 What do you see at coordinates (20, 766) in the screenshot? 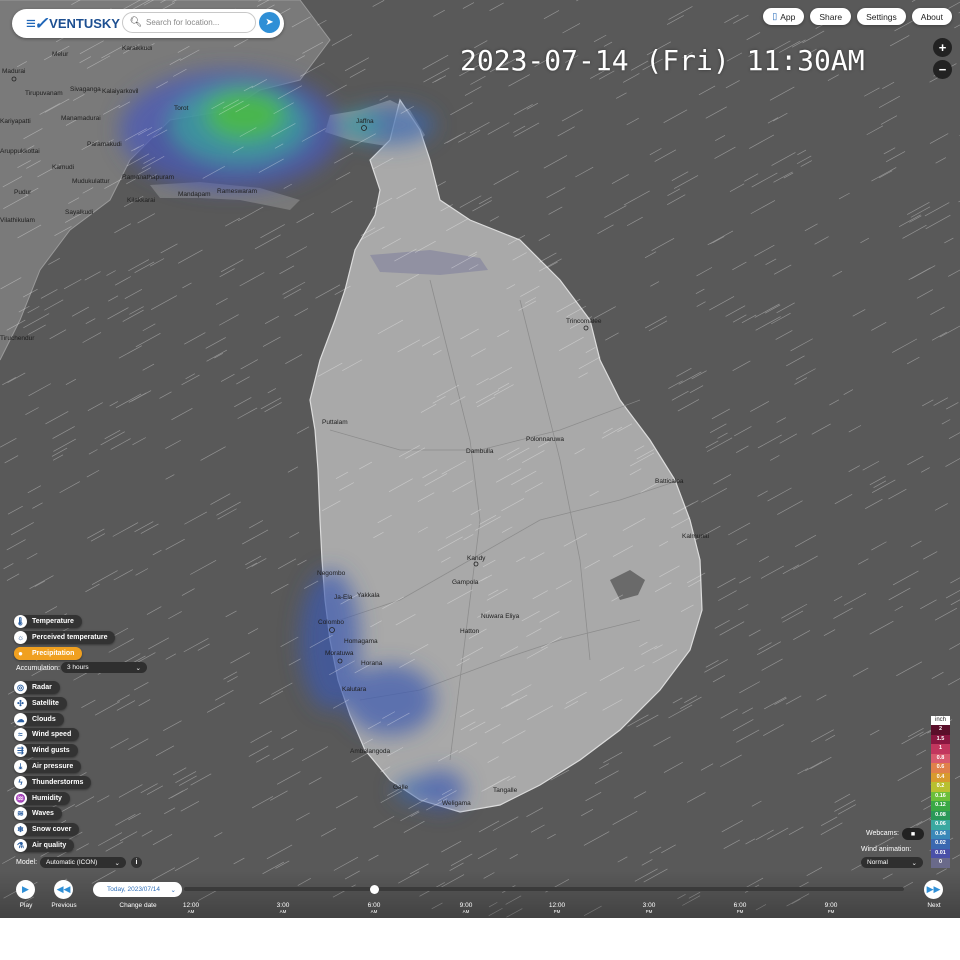
I see `pressure-icon: ⤓` at bounding box center [20, 766].